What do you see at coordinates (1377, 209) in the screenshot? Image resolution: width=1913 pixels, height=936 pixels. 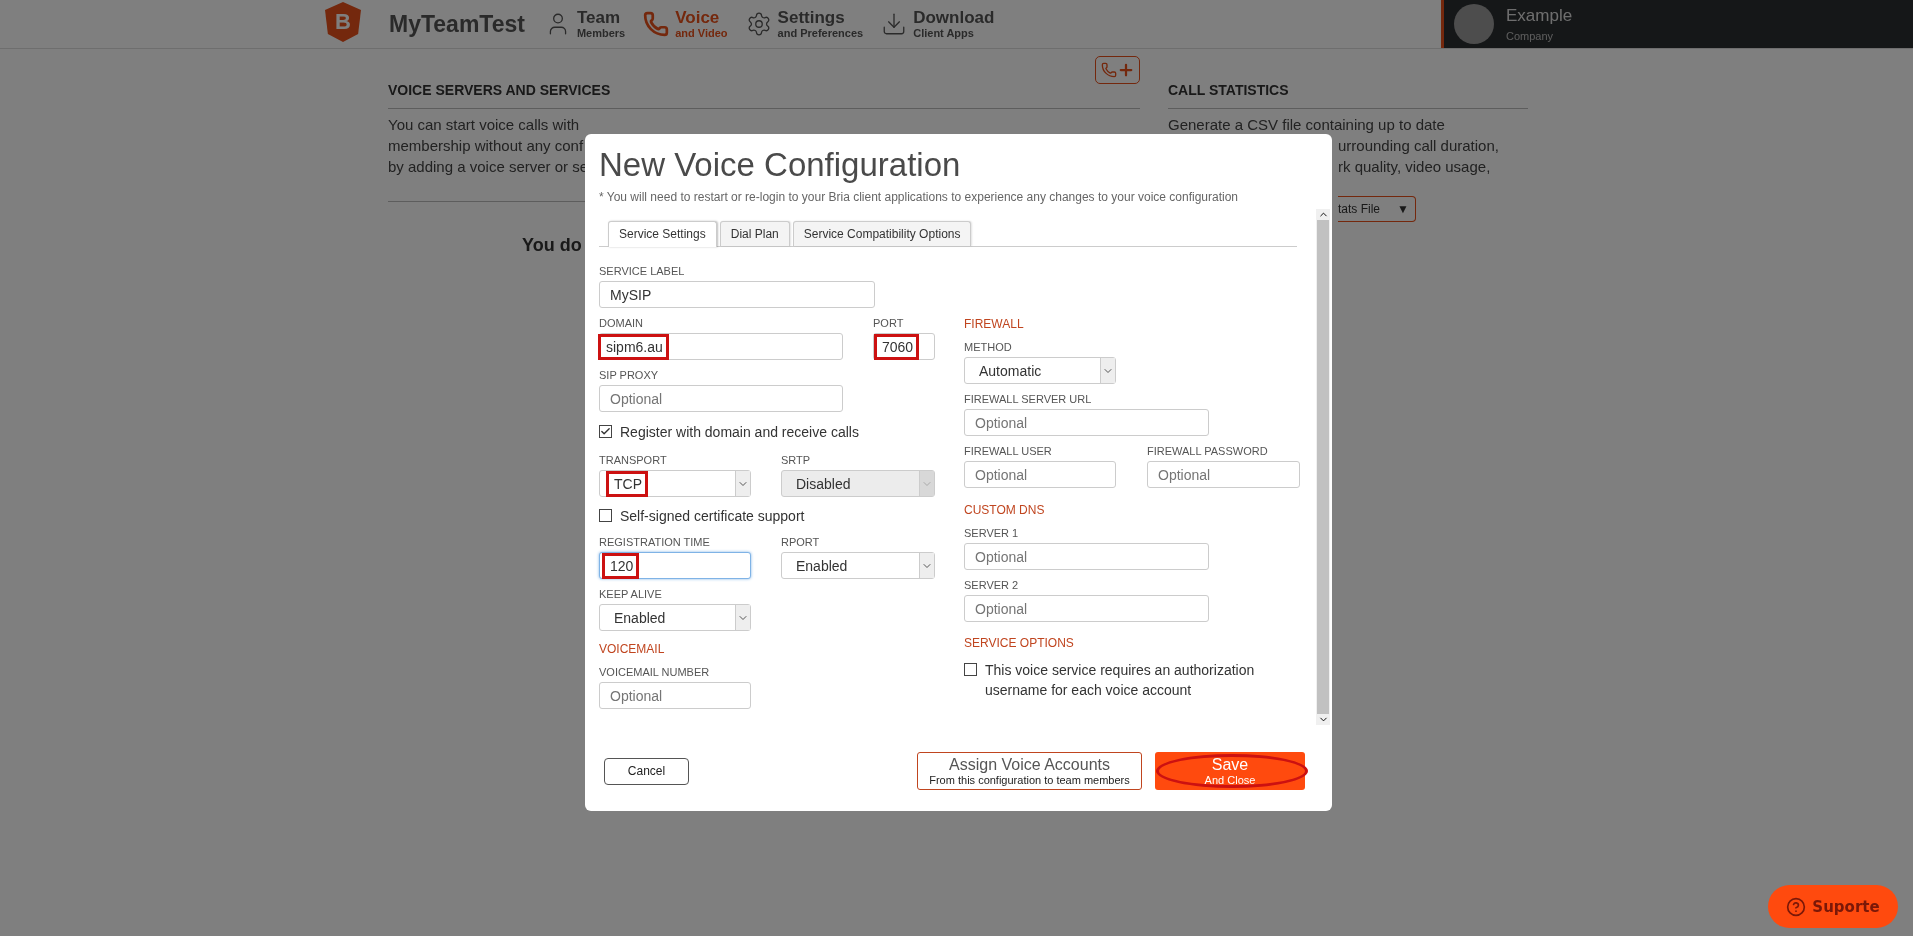 I see `download-stats-button: tats File ▼` at bounding box center [1377, 209].